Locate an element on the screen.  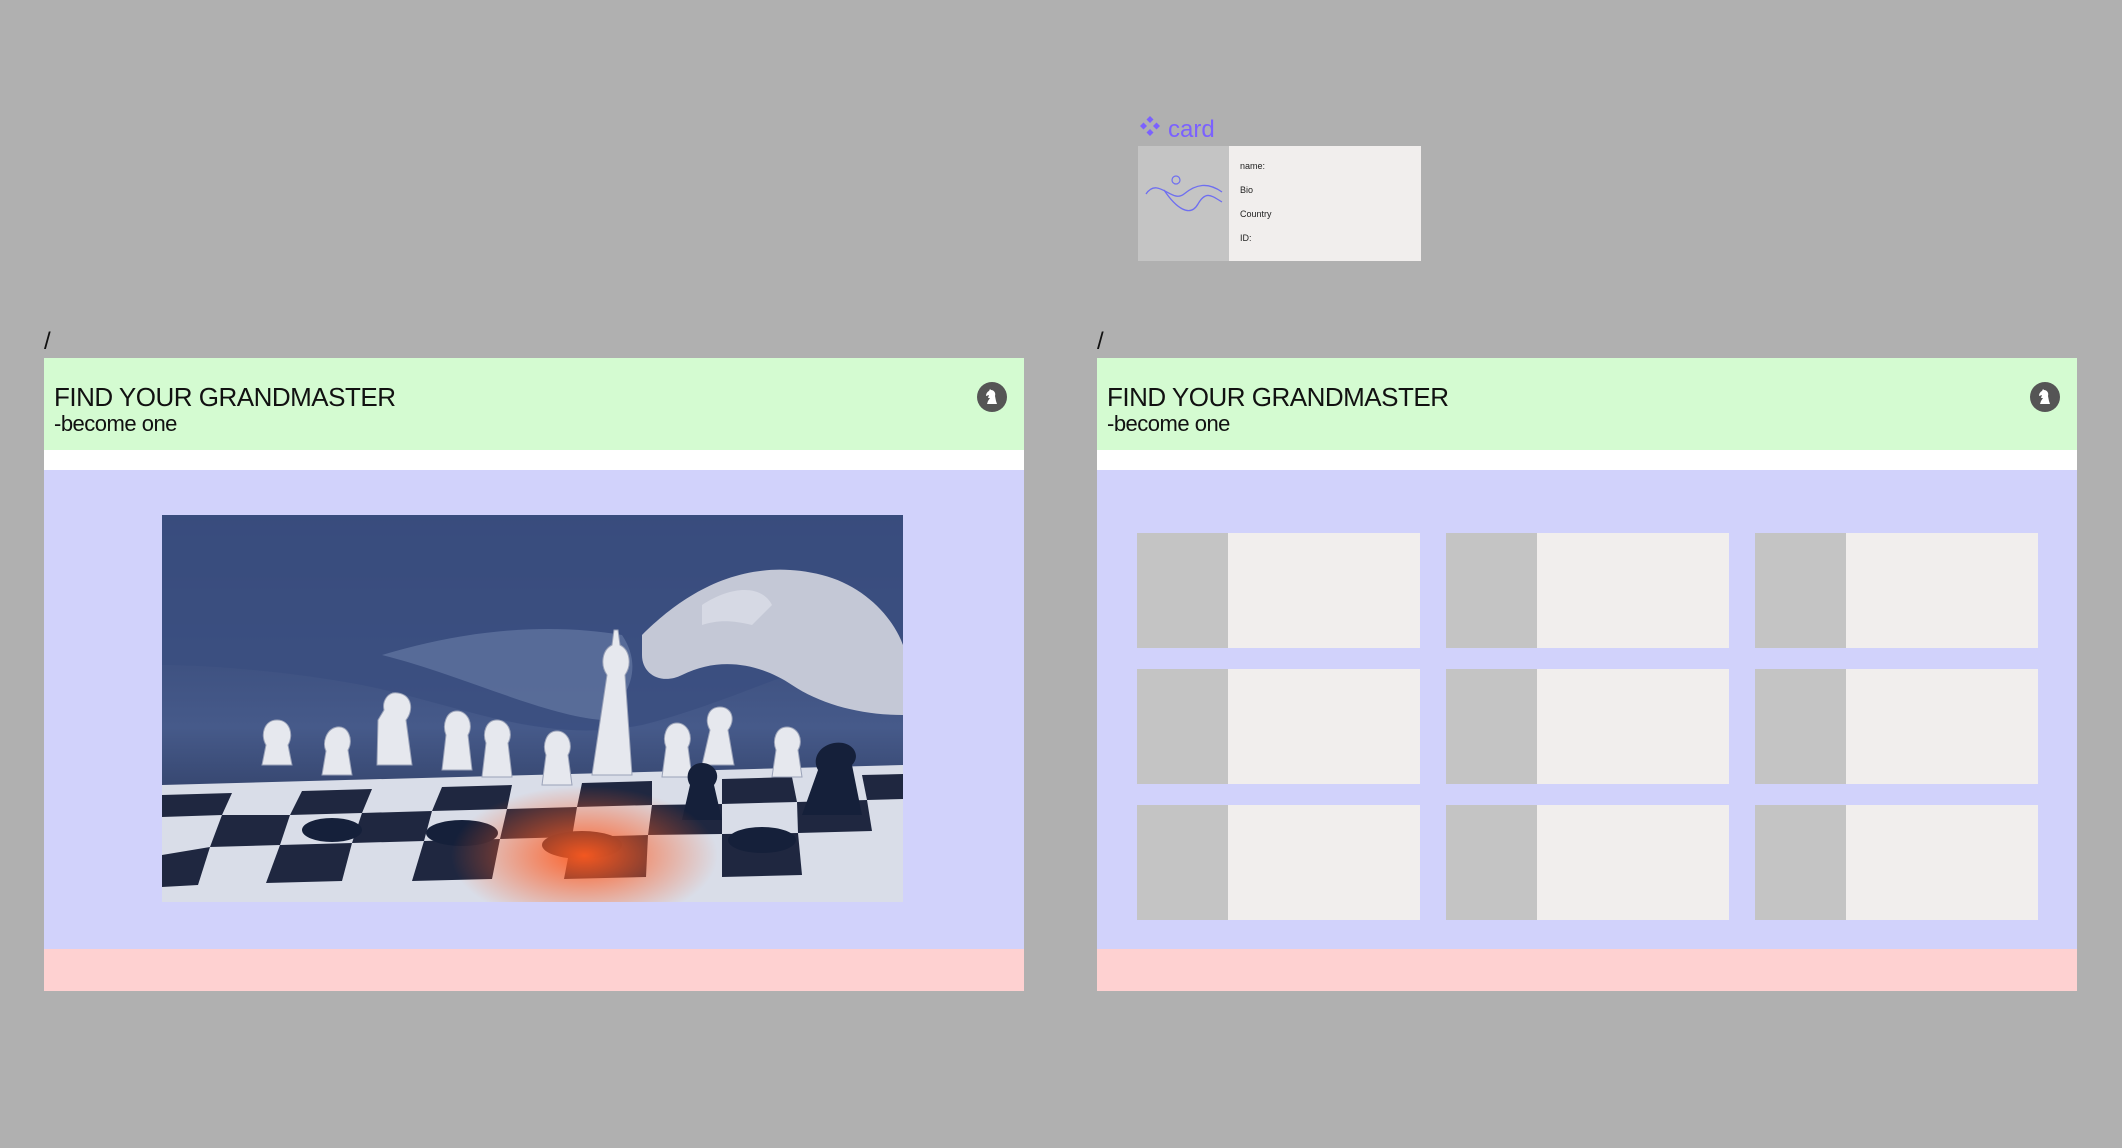
component-icon is located at coordinates (1150, 129).